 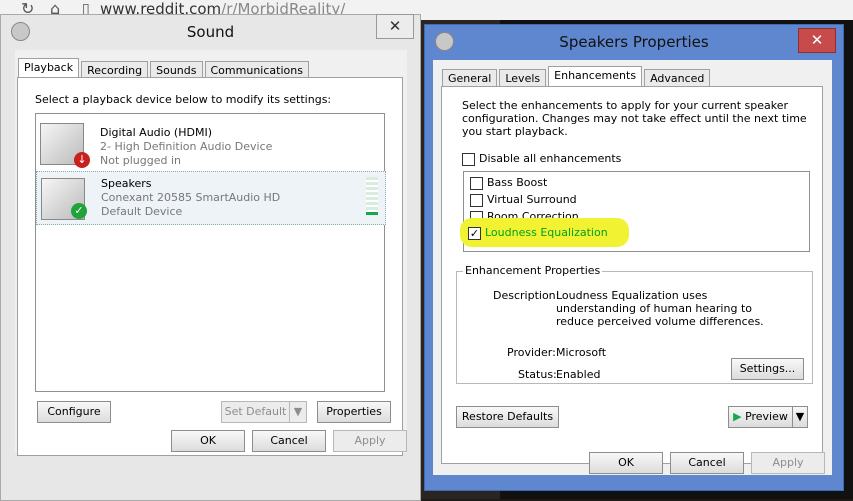 What do you see at coordinates (298, 412) in the screenshot?
I see `set-default-dropdown-icon: ▼` at bounding box center [298, 412].